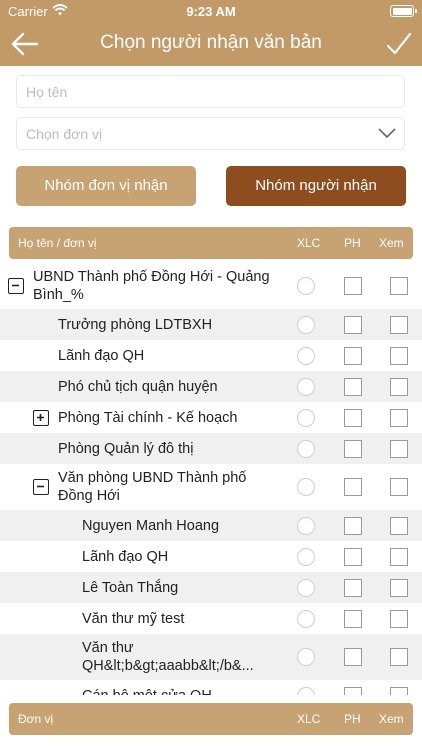 This screenshot has width=422, height=750. I want to click on row-label: Trưởng phòng LDTBXH, so click(135, 324).